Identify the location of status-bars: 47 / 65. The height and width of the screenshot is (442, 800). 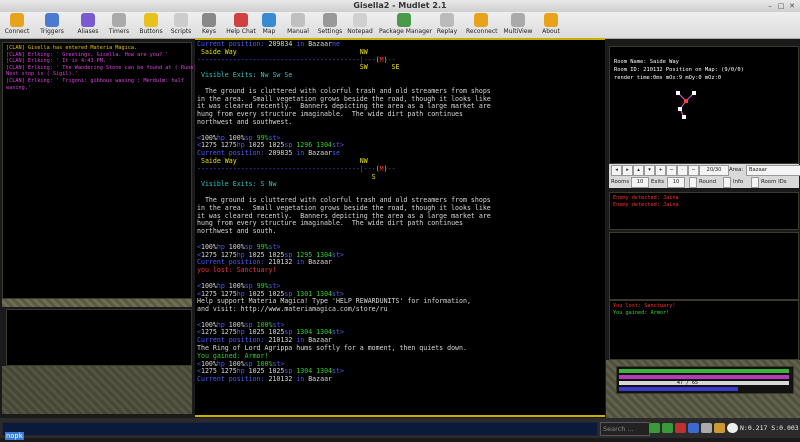
(705, 380).